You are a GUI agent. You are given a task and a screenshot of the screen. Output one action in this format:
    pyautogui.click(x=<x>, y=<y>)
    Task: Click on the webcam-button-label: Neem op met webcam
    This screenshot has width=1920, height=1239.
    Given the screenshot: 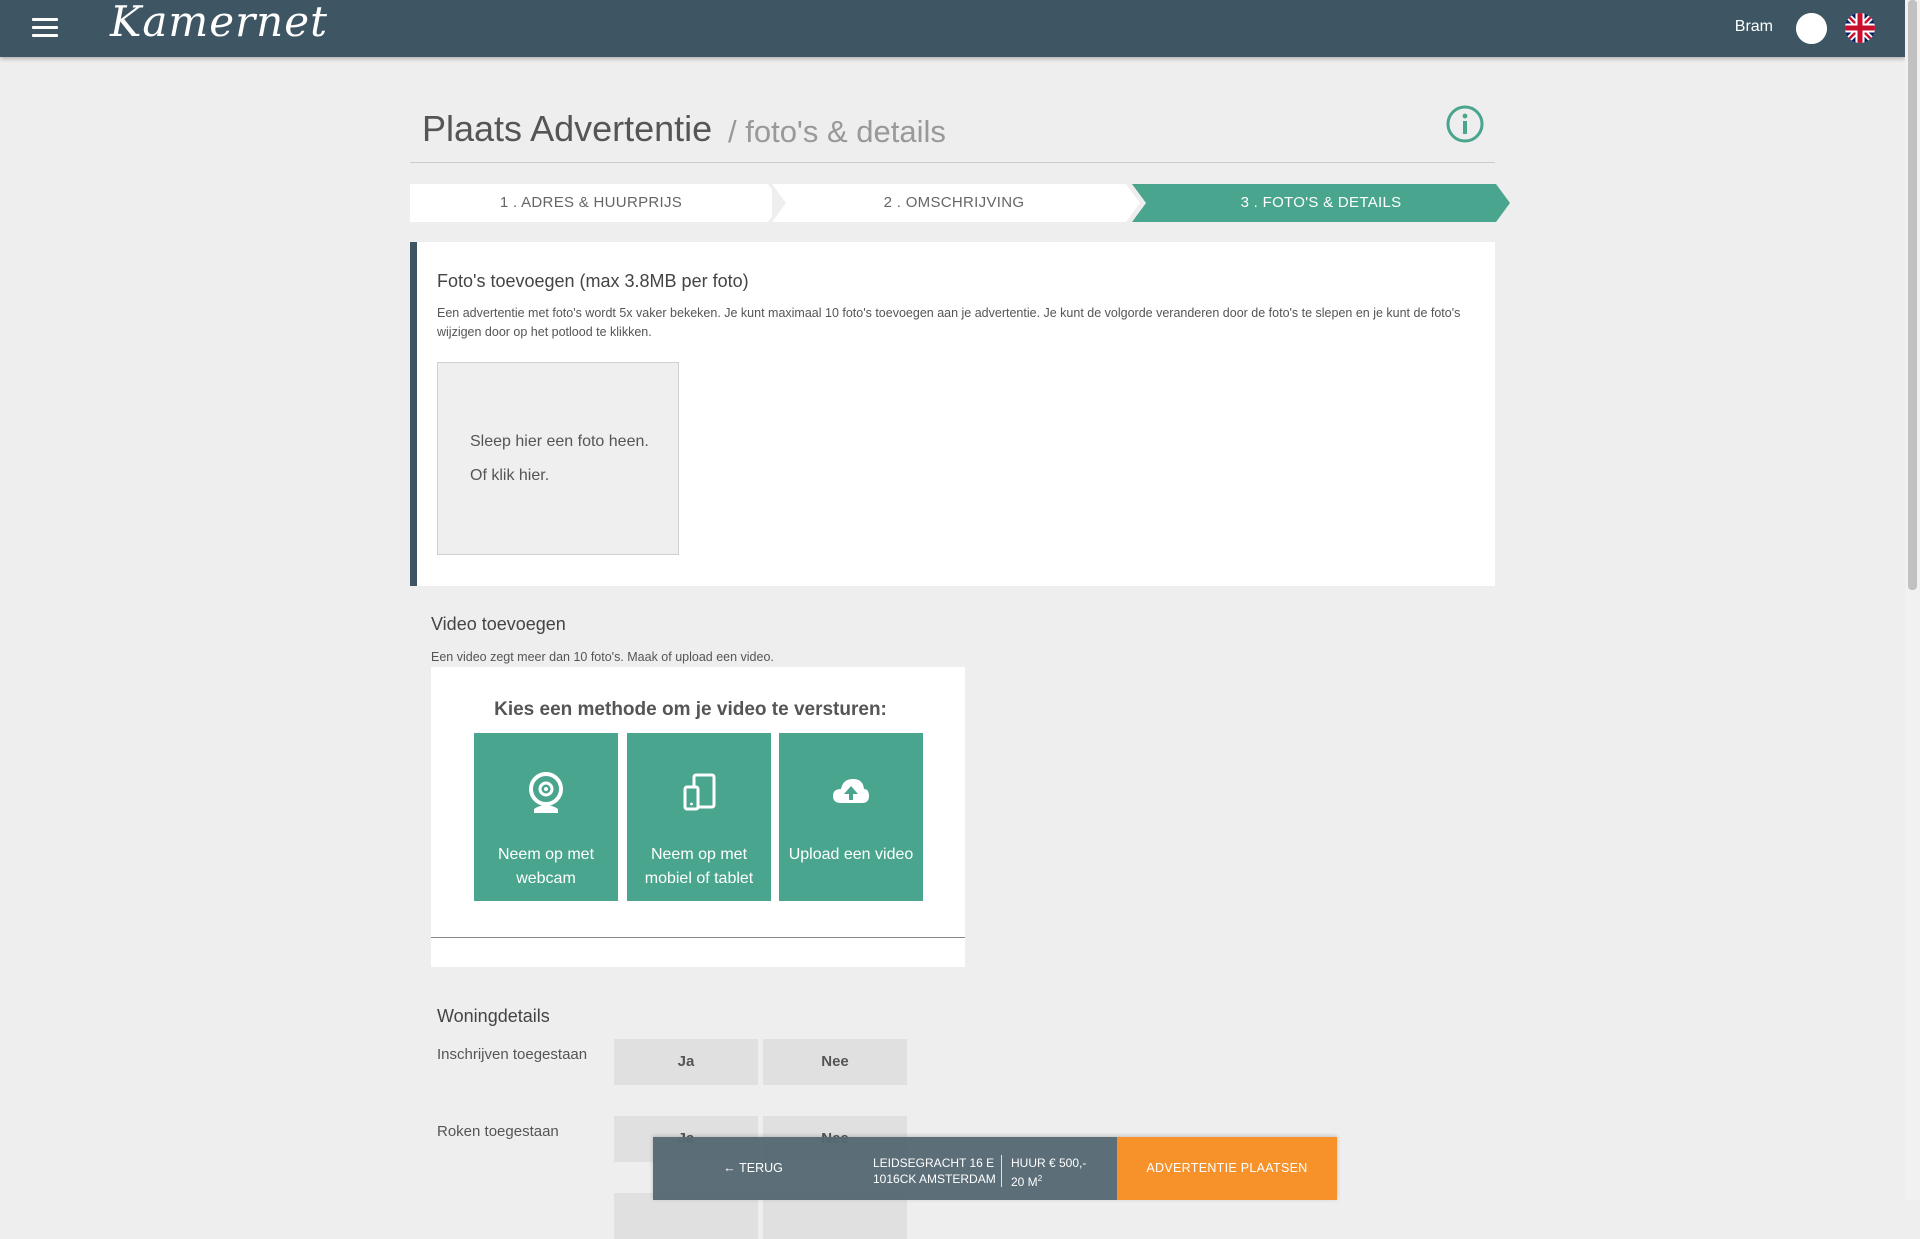 What is the action you would take?
    pyautogui.click(x=546, y=867)
    